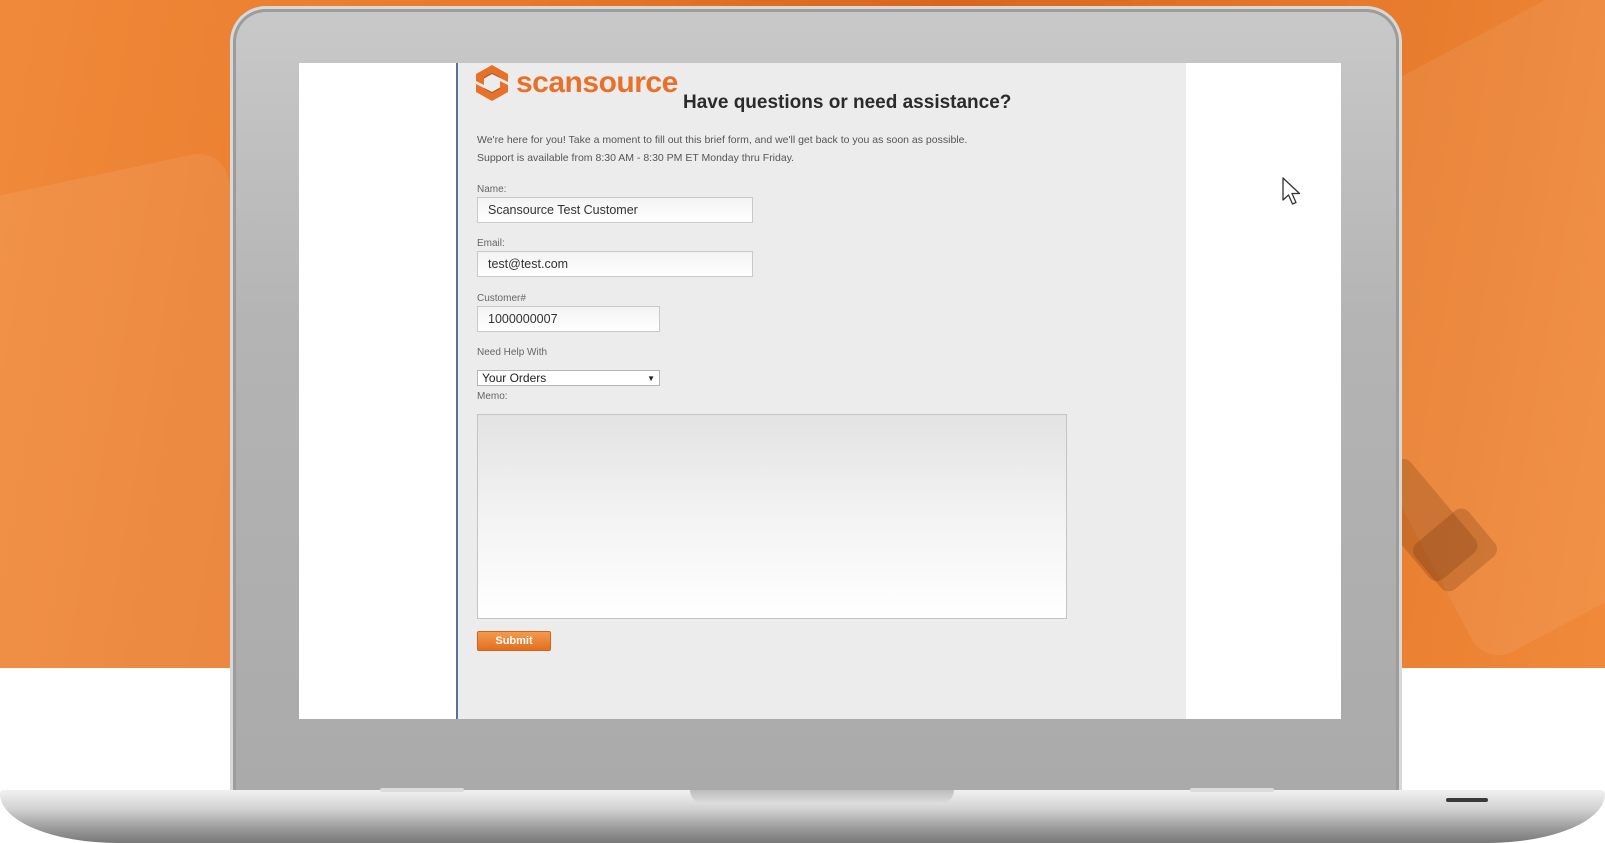 The image size is (1605, 843). I want to click on logo-wordmark: scansource, so click(597, 82).